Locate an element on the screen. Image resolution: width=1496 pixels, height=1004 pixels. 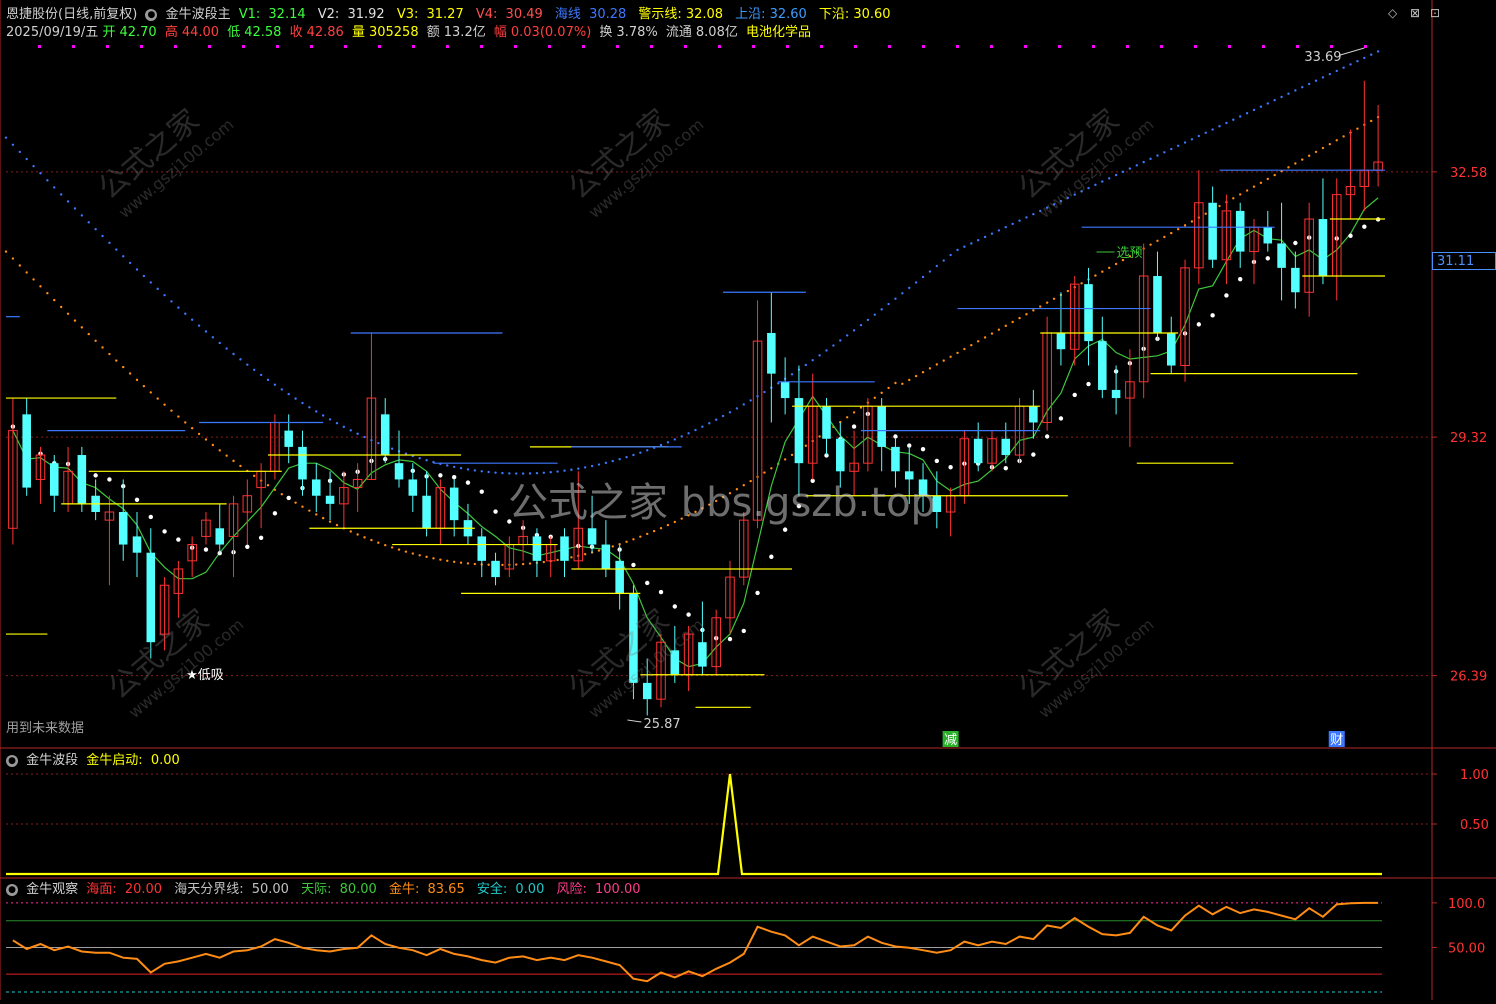
sector-label: 电池化学品 is located at coordinates (778, 32).